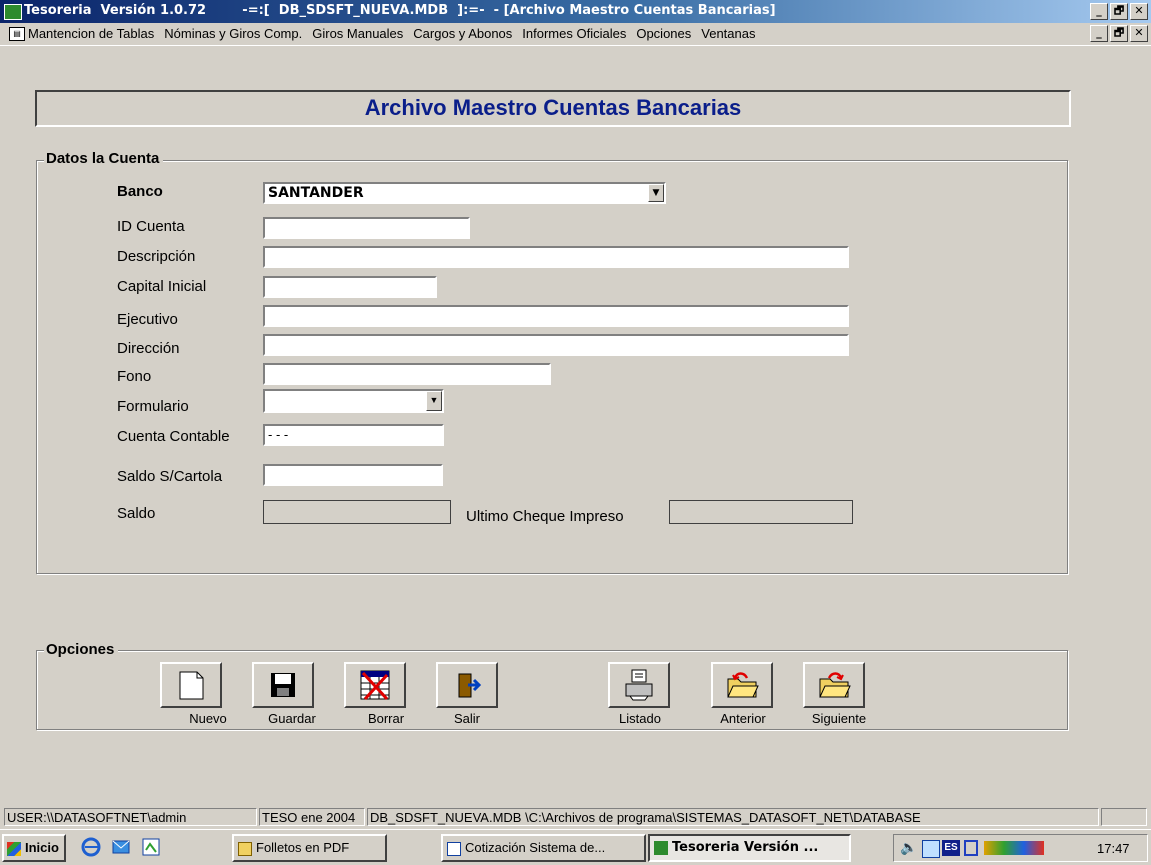 The width and height of the screenshot is (1151, 865). What do you see at coordinates (91, 847) in the screenshot?
I see `internet-explorer-icon` at bounding box center [91, 847].